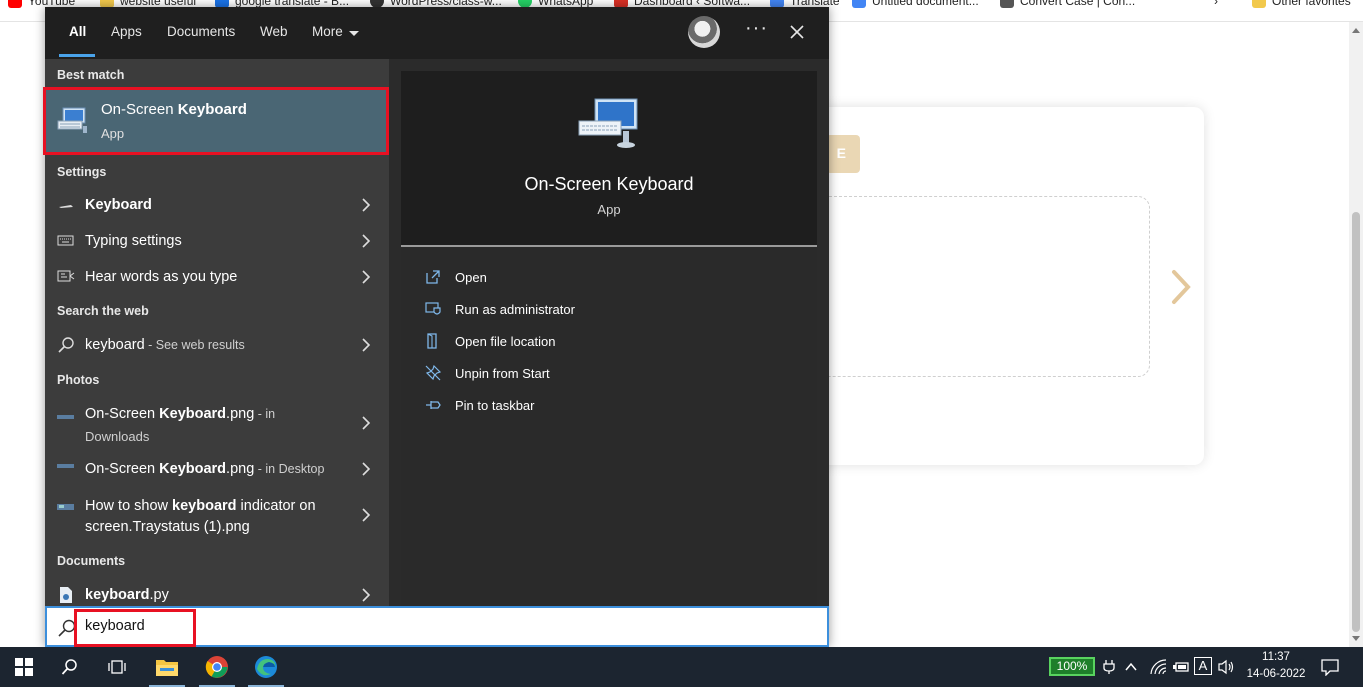 The image size is (1363, 687). Describe the element at coordinates (1007, 4) in the screenshot. I see `convert-case-icon` at that location.